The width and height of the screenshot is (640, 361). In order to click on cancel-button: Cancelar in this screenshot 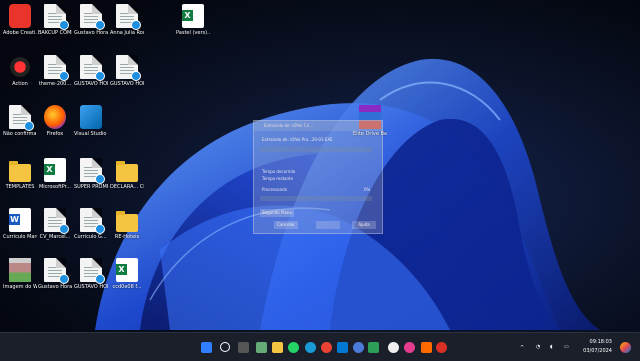, I will do `click(286, 225)`.